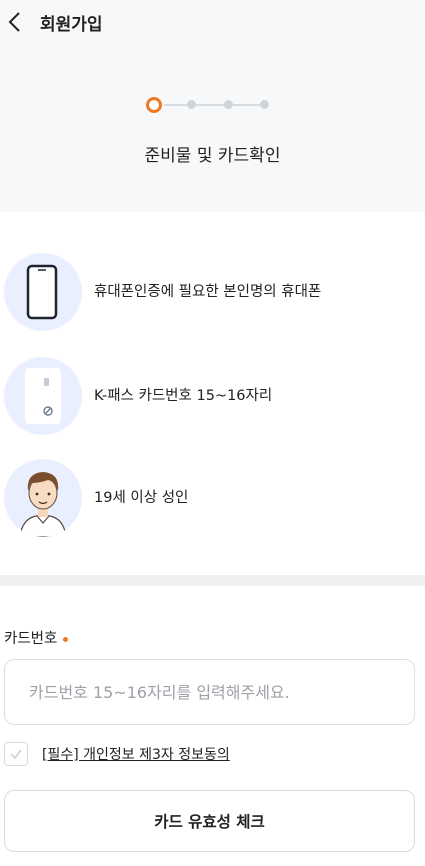  I want to click on card-number-field, so click(209, 692).